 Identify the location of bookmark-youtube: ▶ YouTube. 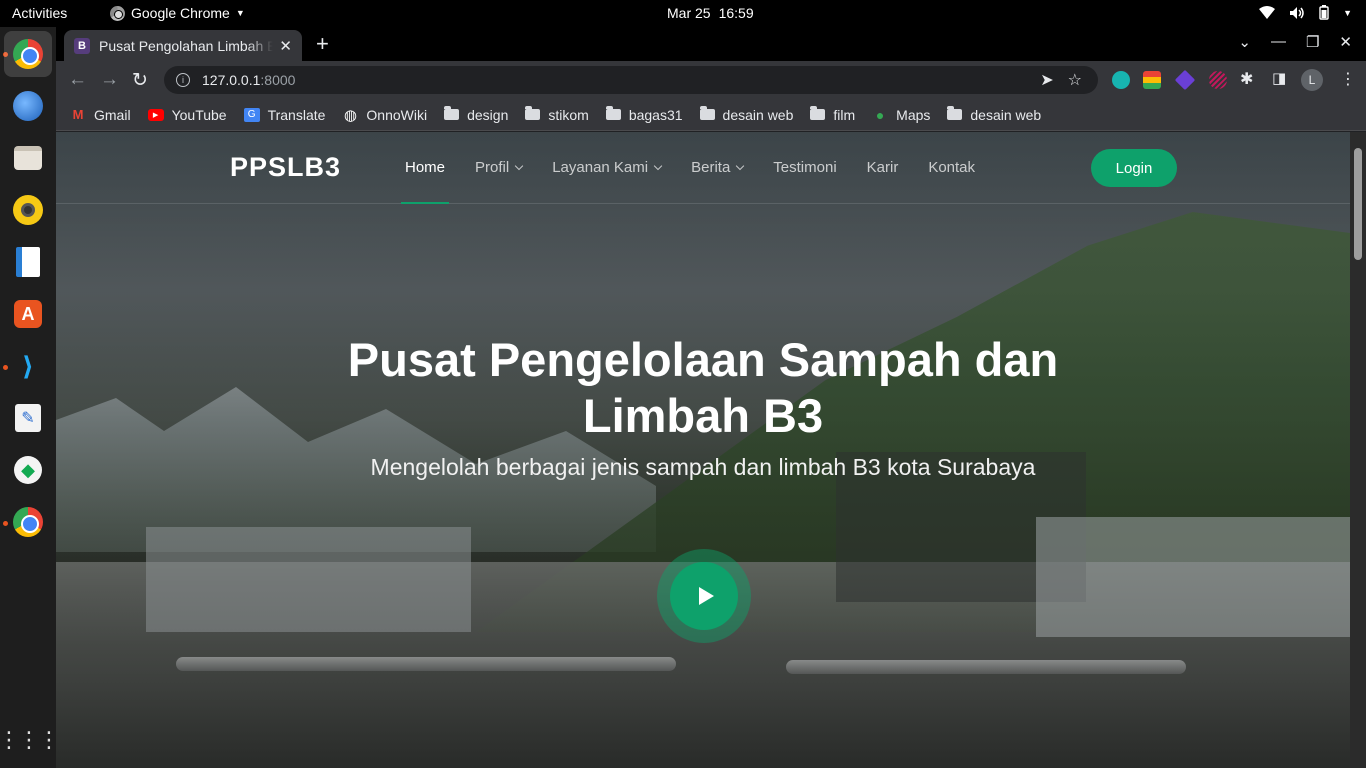
(187, 114).